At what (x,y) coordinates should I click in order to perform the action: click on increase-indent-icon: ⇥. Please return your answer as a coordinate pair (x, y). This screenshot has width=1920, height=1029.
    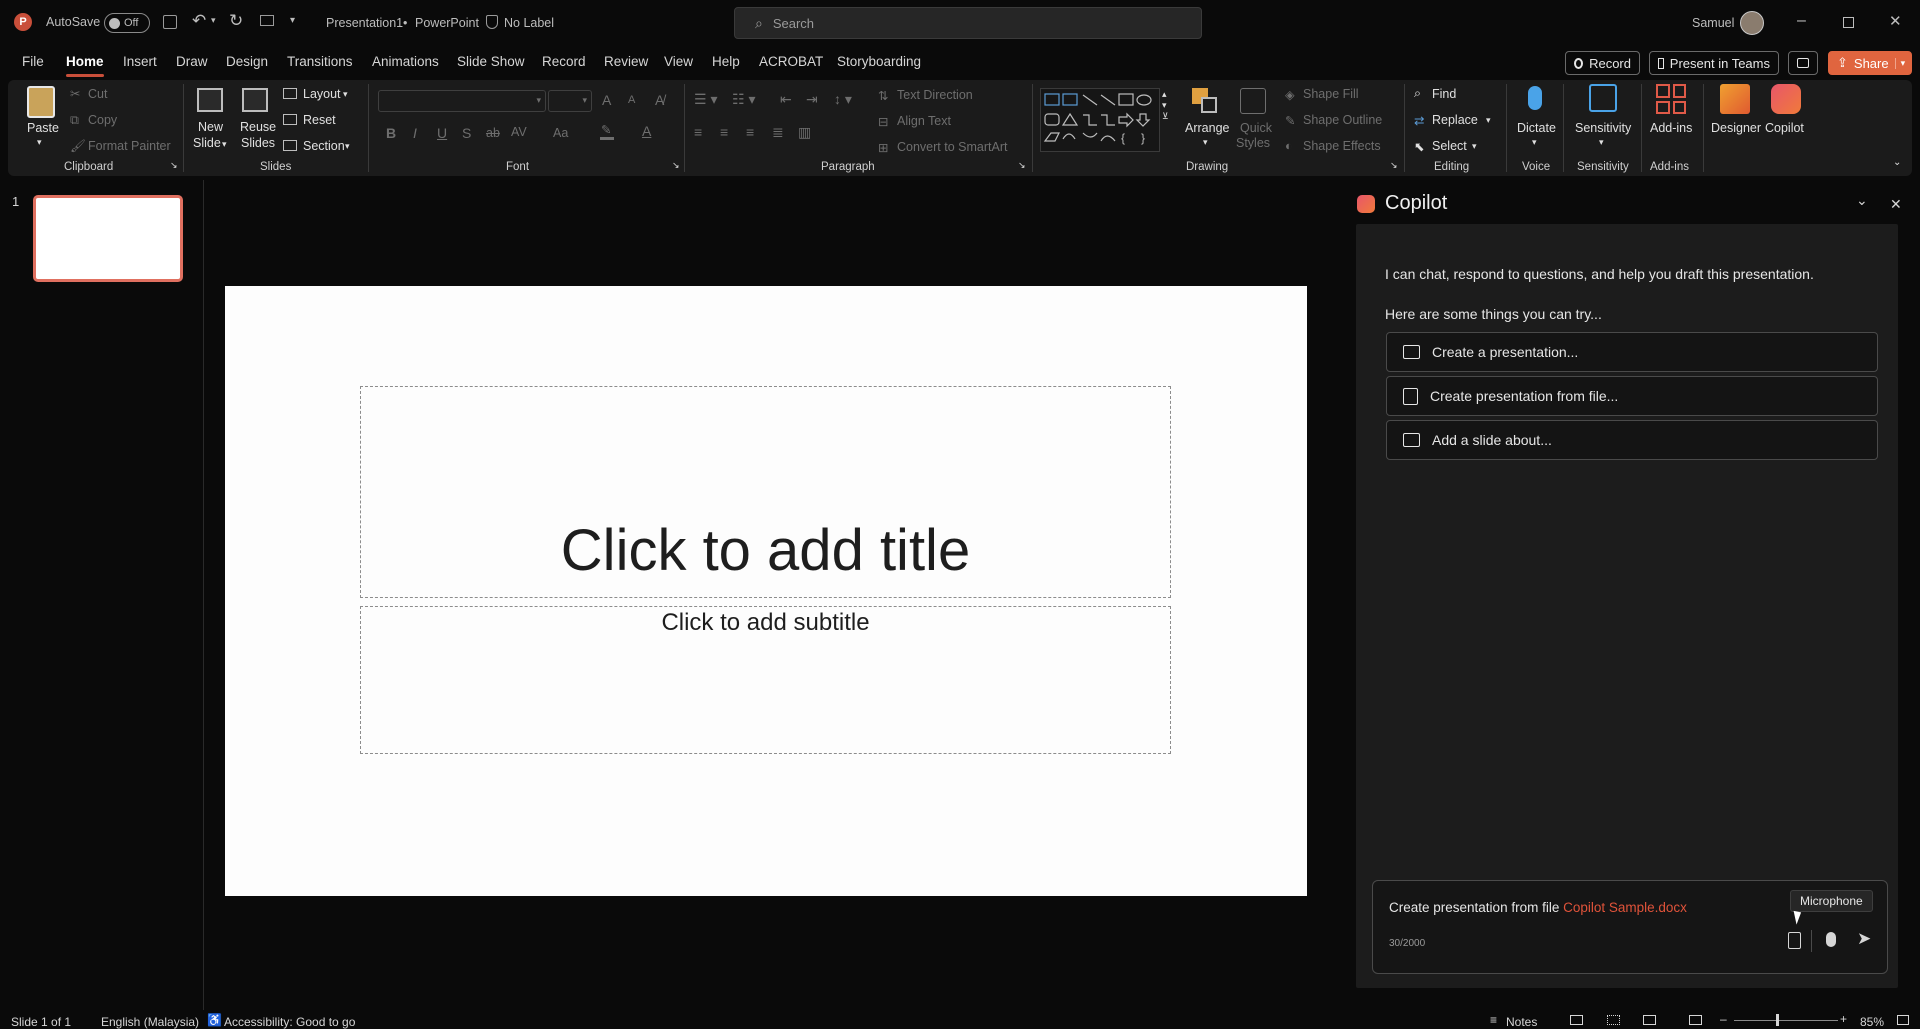
    Looking at the image, I should click on (812, 99).